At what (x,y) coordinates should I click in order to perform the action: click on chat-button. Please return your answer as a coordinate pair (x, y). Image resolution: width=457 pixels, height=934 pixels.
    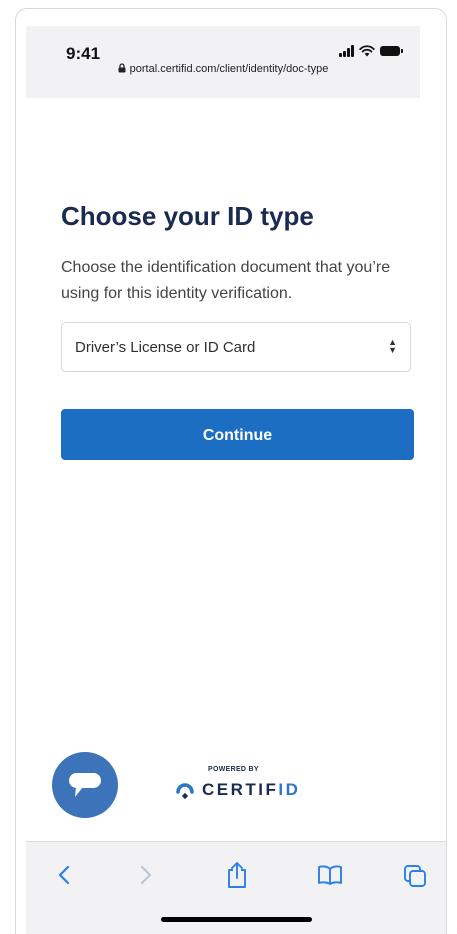
    Looking at the image, I should click on (85, 785).